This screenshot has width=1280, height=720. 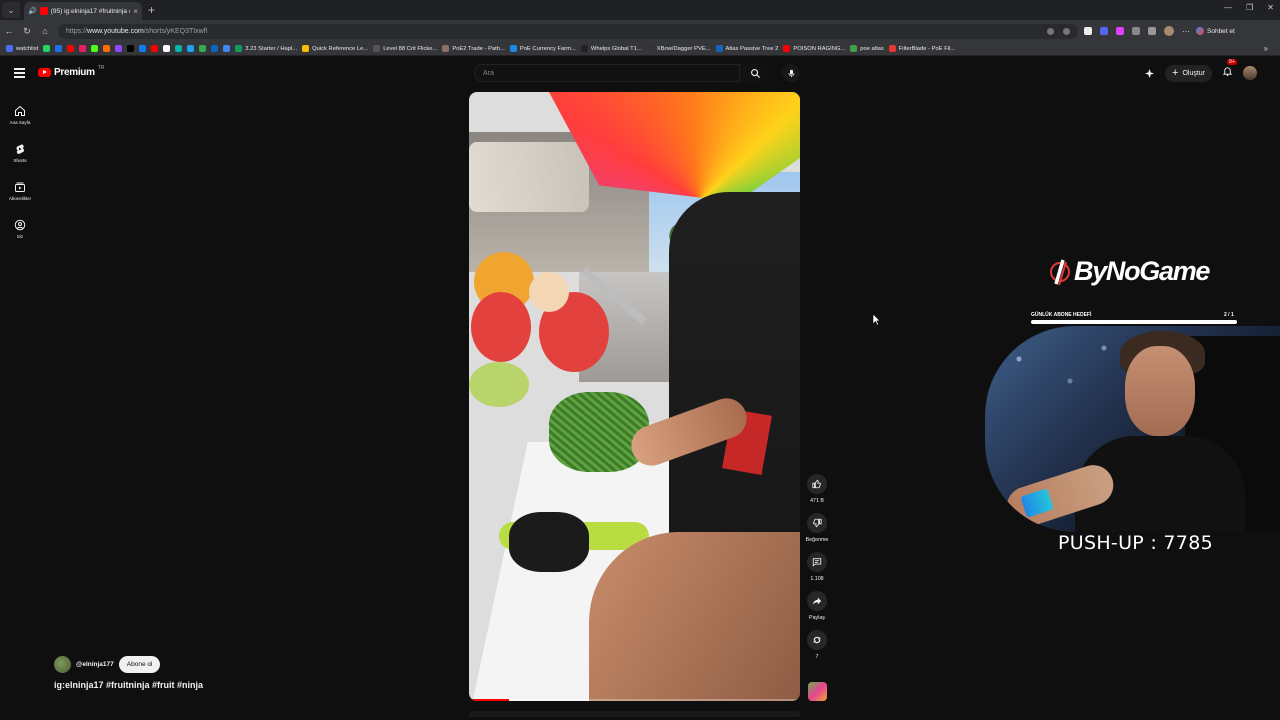 I want to click on bookmark-label: watchlist, so click(x=27, y=48).